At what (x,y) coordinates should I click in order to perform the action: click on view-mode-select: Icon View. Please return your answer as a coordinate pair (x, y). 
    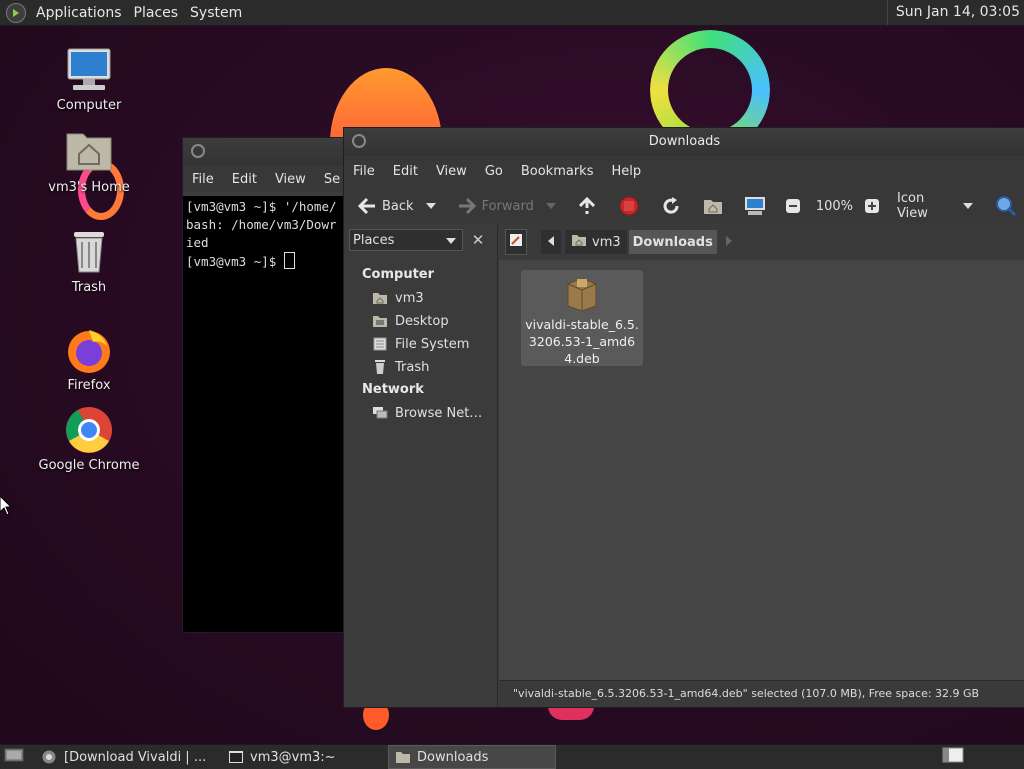
    Looking at the image, I should click on (925, 206).